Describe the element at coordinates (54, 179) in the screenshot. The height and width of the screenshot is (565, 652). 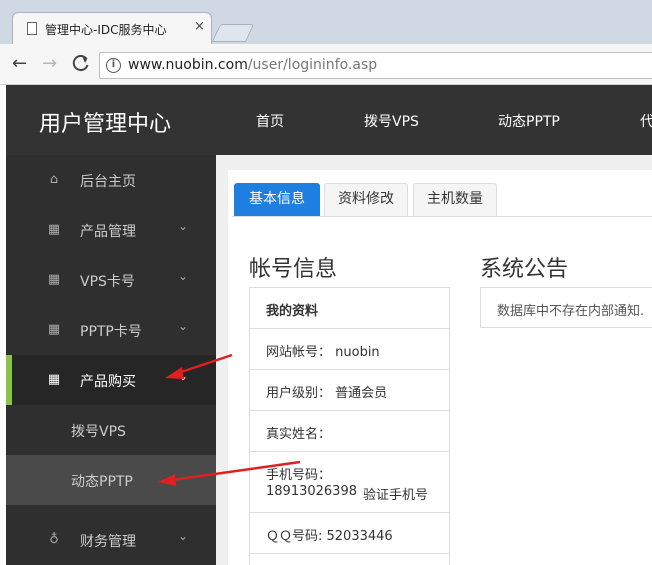
I see `home-icon: ⌂` at that location.